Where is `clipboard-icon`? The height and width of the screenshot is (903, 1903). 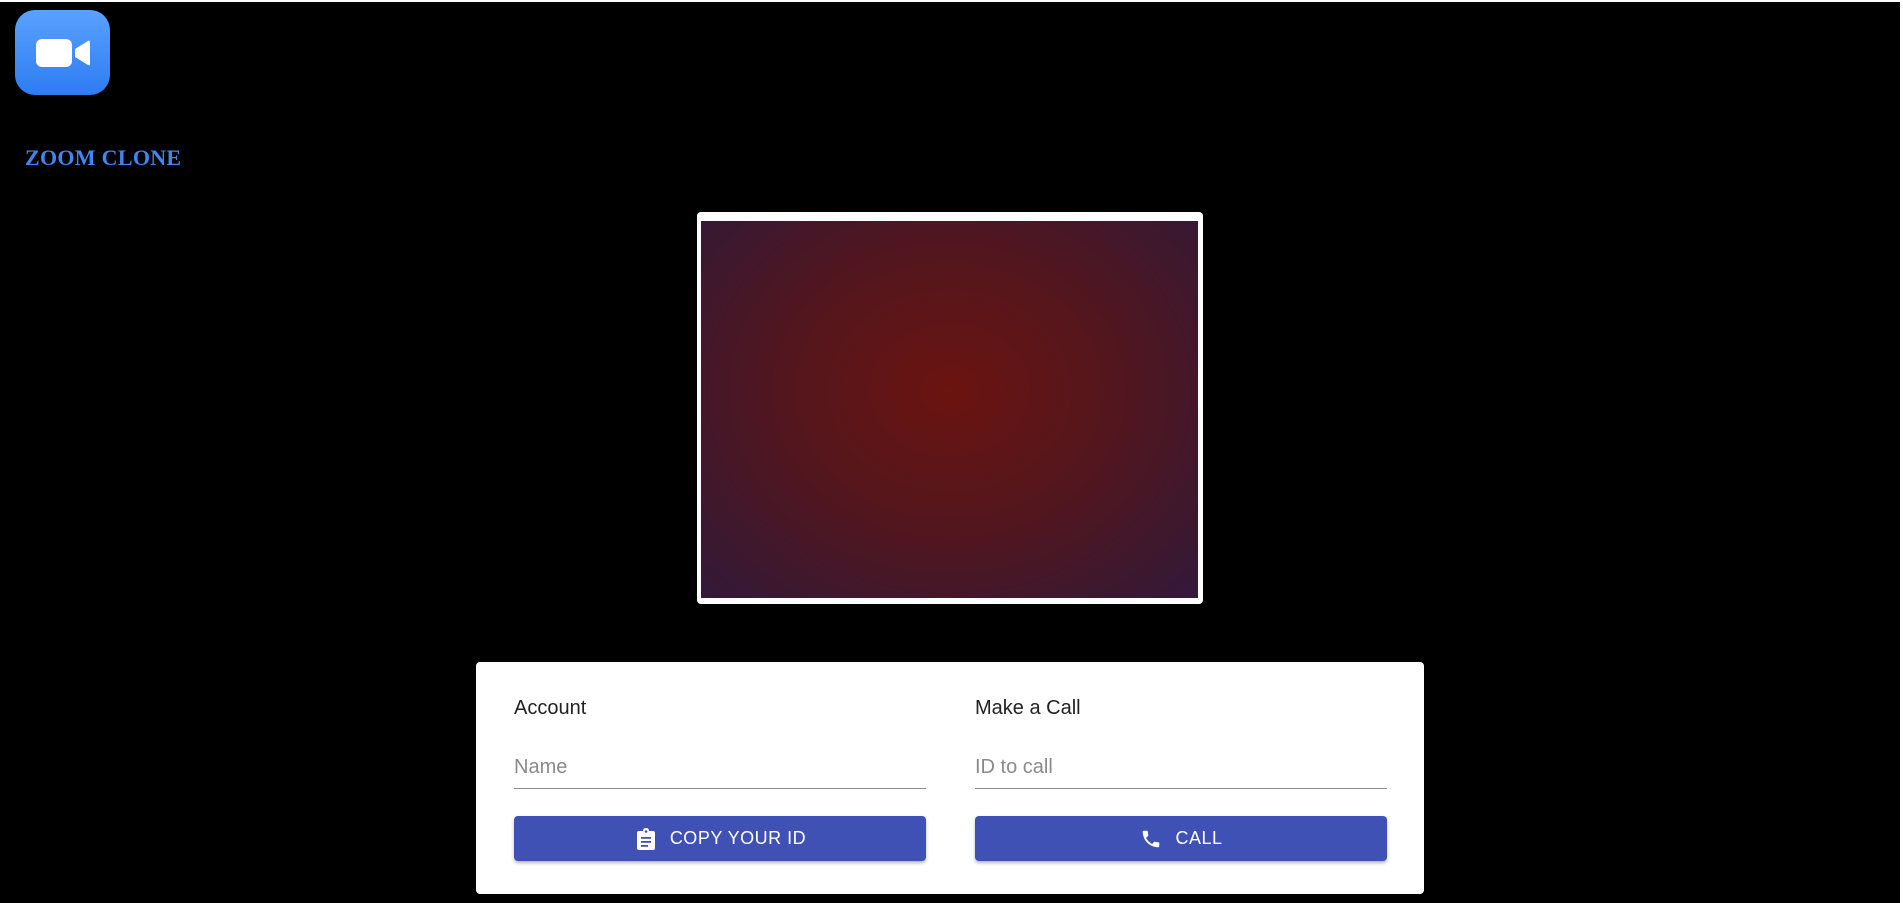 clipboard-icon is located at coordinates (646, 839).